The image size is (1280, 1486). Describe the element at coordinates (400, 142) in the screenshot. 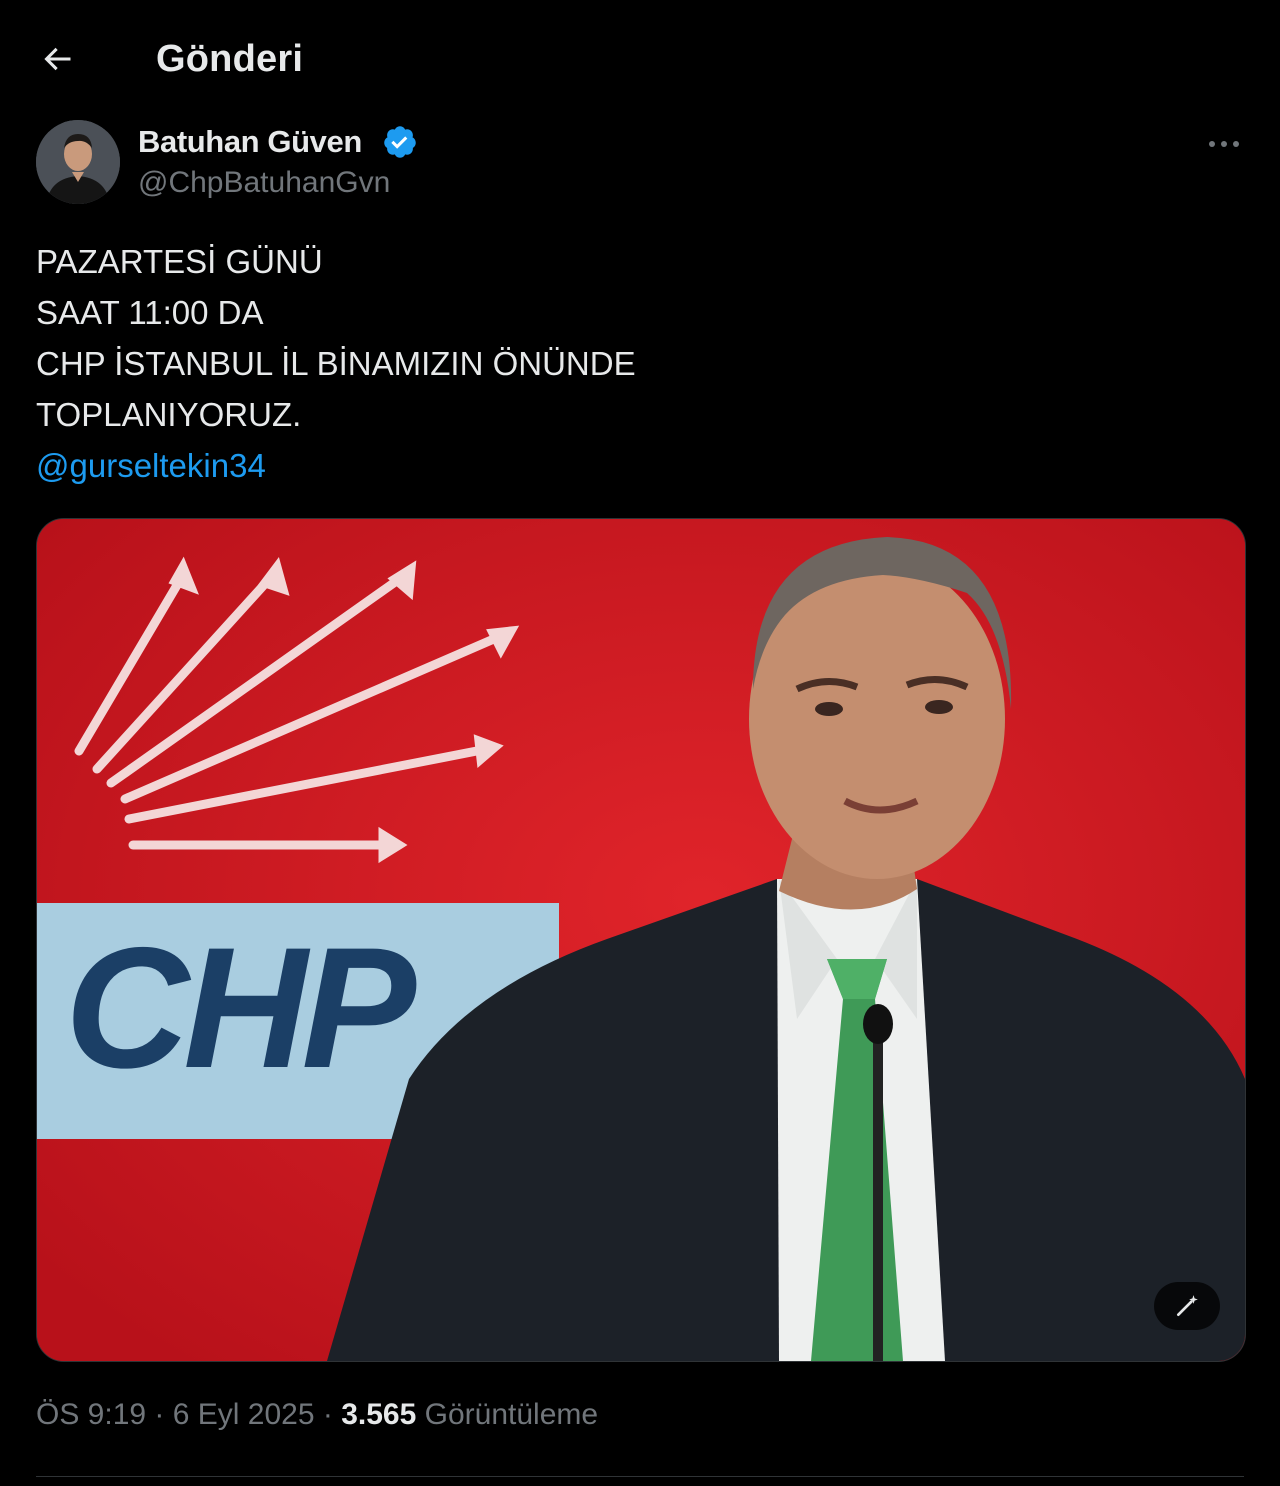

I see `verified-badge-icon` at that location.